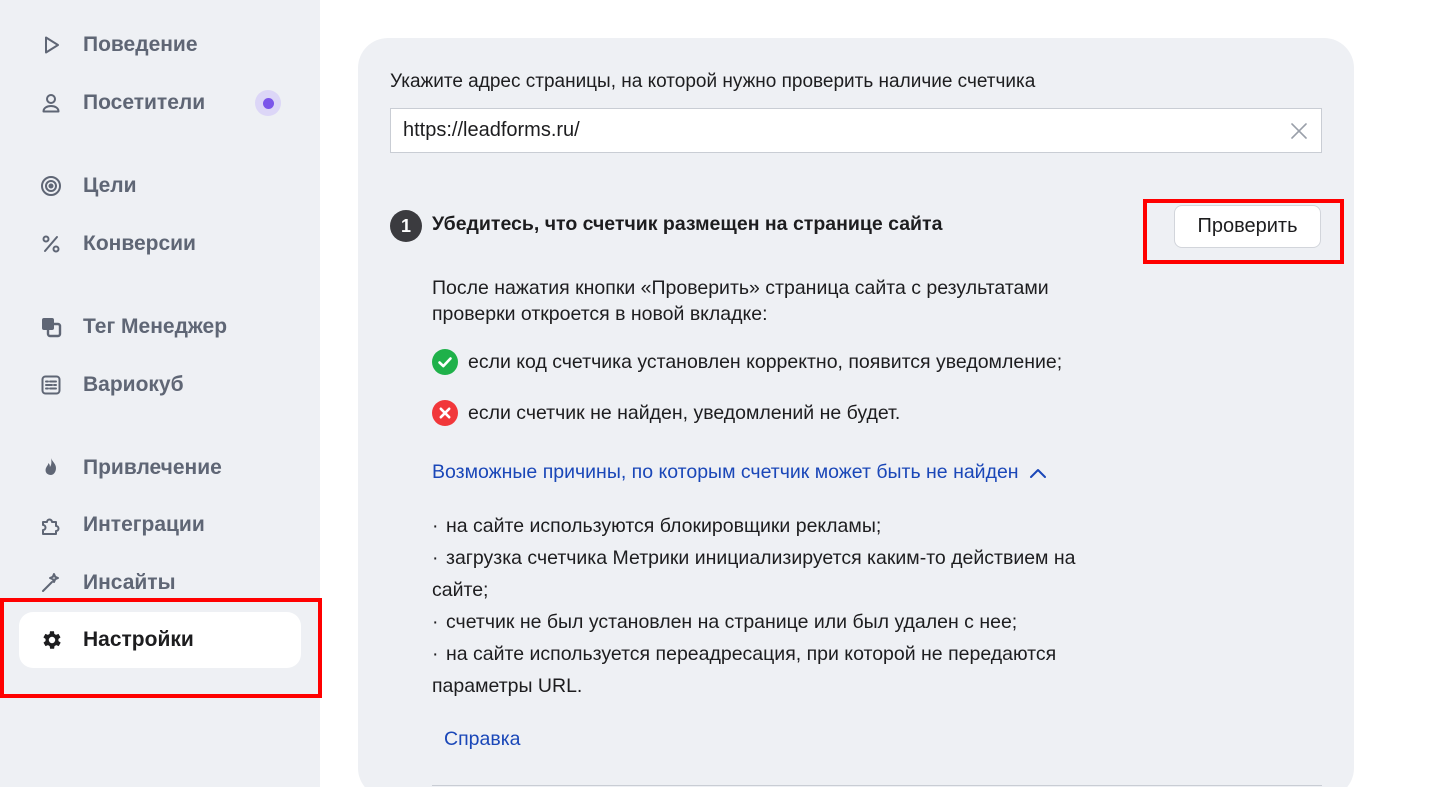 Image resolution: width=1446 pixels, height=787 pixels. Describe the element at coordinates (1247, 226) in the screenshot. I see `check-button: Проверить` at that location.